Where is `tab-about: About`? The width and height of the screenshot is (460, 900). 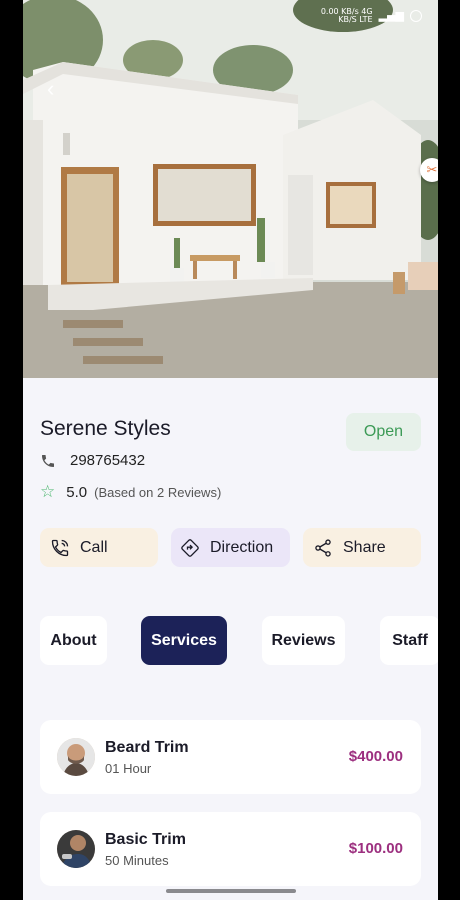
tab-about: About is located at coordinates (73, 640).